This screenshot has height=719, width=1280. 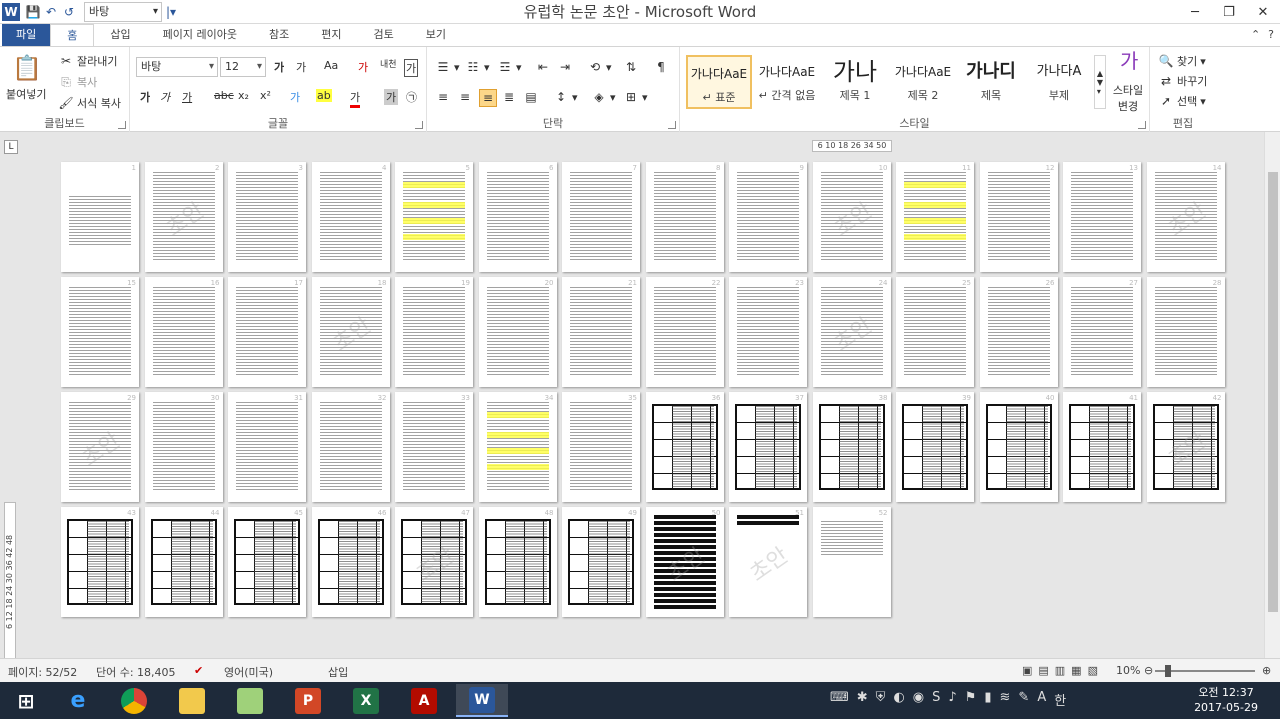 I want to click on shading-button: ◈ ▾, so click(x=603, y=97).